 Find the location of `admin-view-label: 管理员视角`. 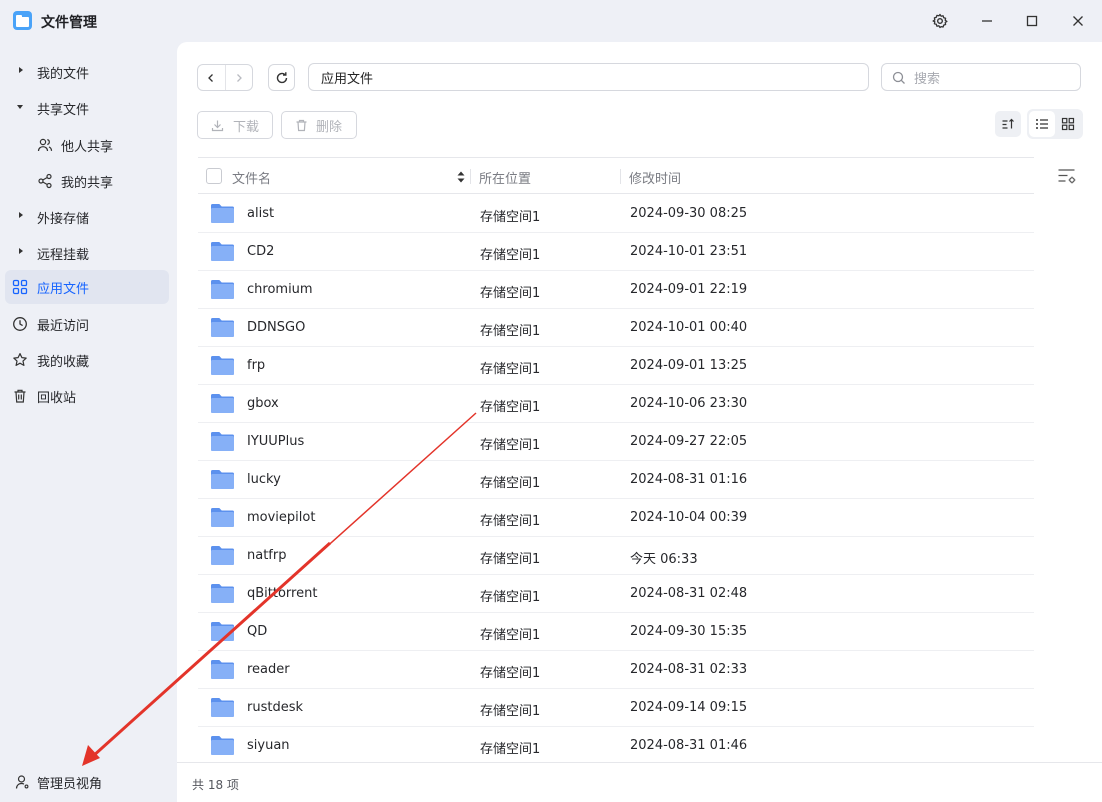

admin-view-label: 管理员视角 is located at coordinates (70, 784).